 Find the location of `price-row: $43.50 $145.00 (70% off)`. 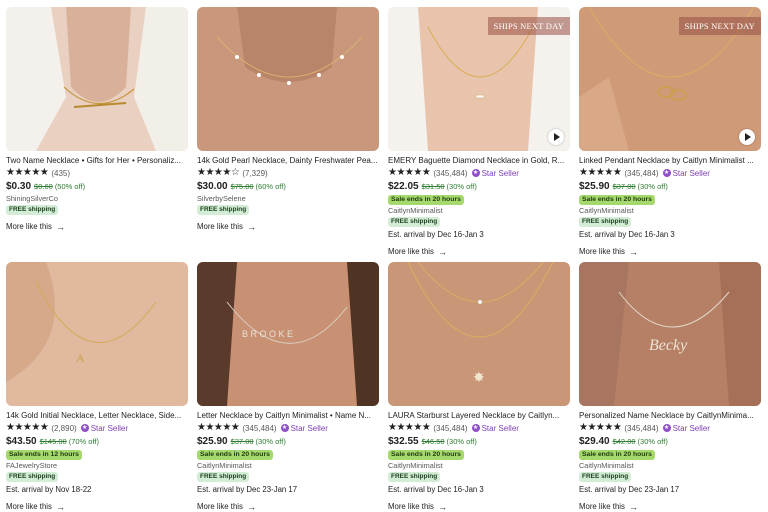

price-row: $43.50 $145.00 (70% off) is located at coordinates (97, 442).